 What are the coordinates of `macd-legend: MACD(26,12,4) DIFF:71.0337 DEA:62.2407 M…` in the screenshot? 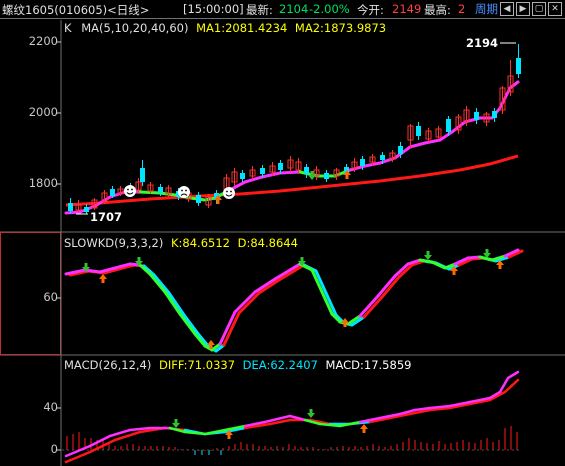 It's located at (237, 365).